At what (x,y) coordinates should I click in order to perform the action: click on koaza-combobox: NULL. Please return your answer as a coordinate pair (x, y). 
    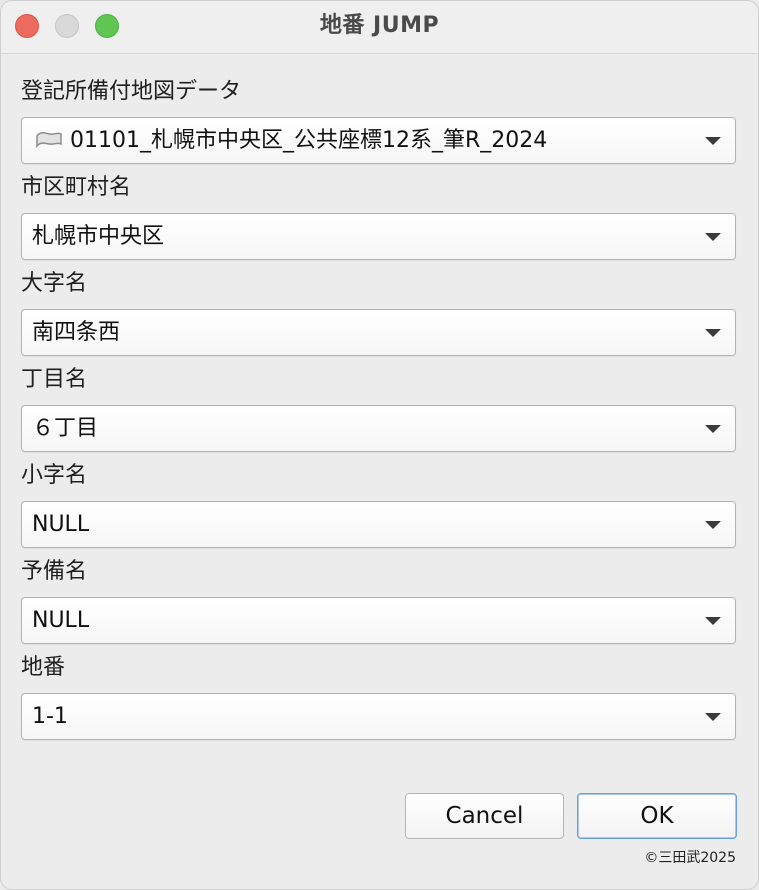
    Looking at the image, I should click on (378, 524).